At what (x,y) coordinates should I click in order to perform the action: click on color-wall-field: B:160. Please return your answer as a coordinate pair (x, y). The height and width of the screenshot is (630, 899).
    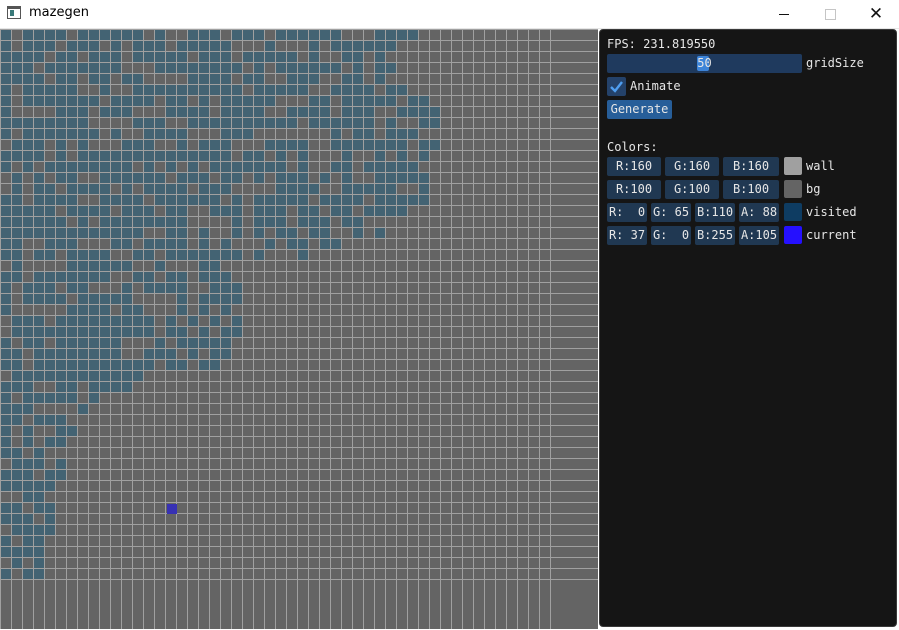
    Looking at the image, I should click on (751, 166).